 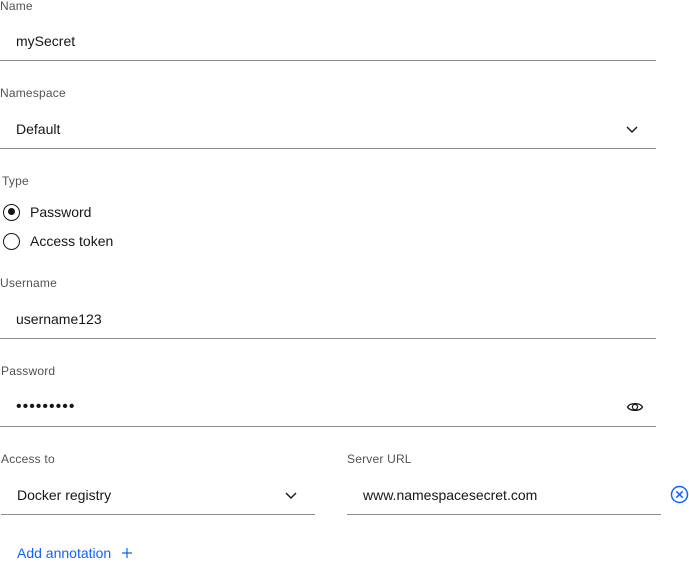 I want to click on radio-password: Password, so click(x=47, y=212).